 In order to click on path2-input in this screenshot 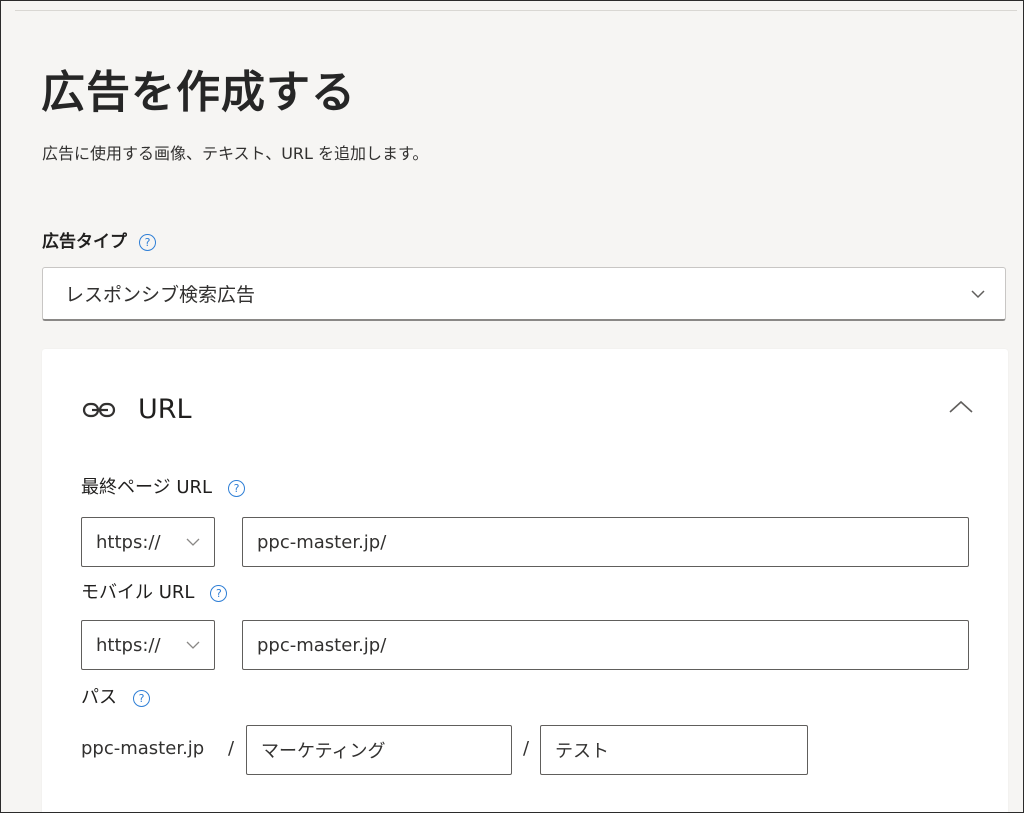, I will do `click(674, 750)`.